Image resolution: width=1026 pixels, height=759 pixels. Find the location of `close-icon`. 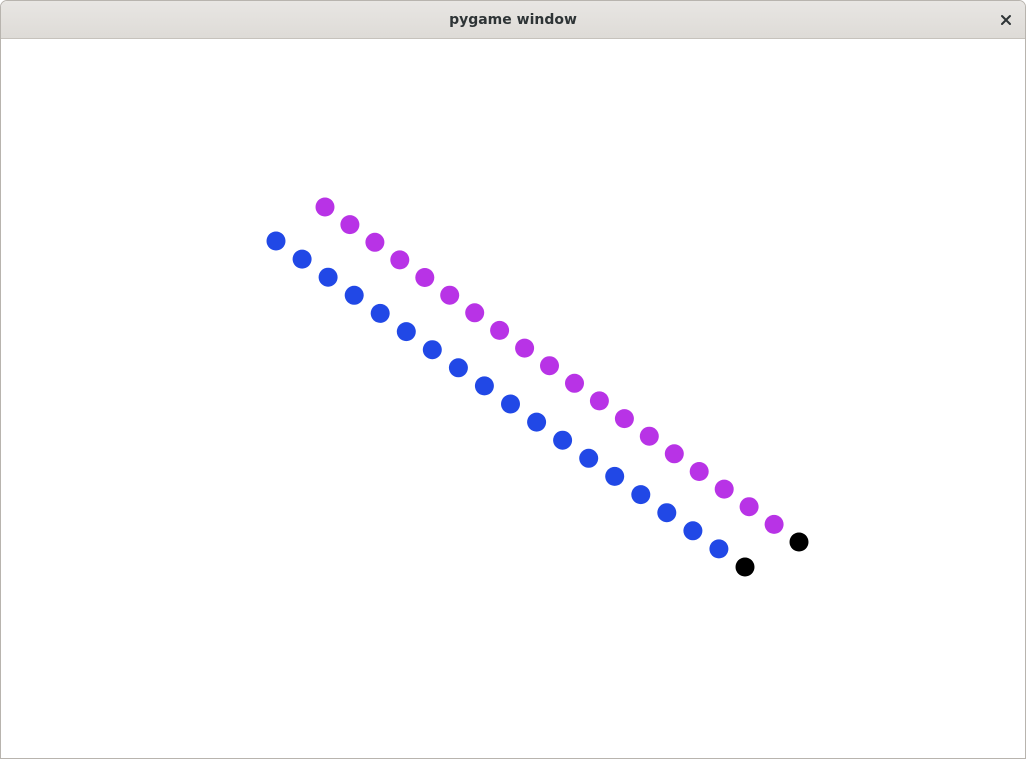

close-icon is located at coordinates (1006, 20).